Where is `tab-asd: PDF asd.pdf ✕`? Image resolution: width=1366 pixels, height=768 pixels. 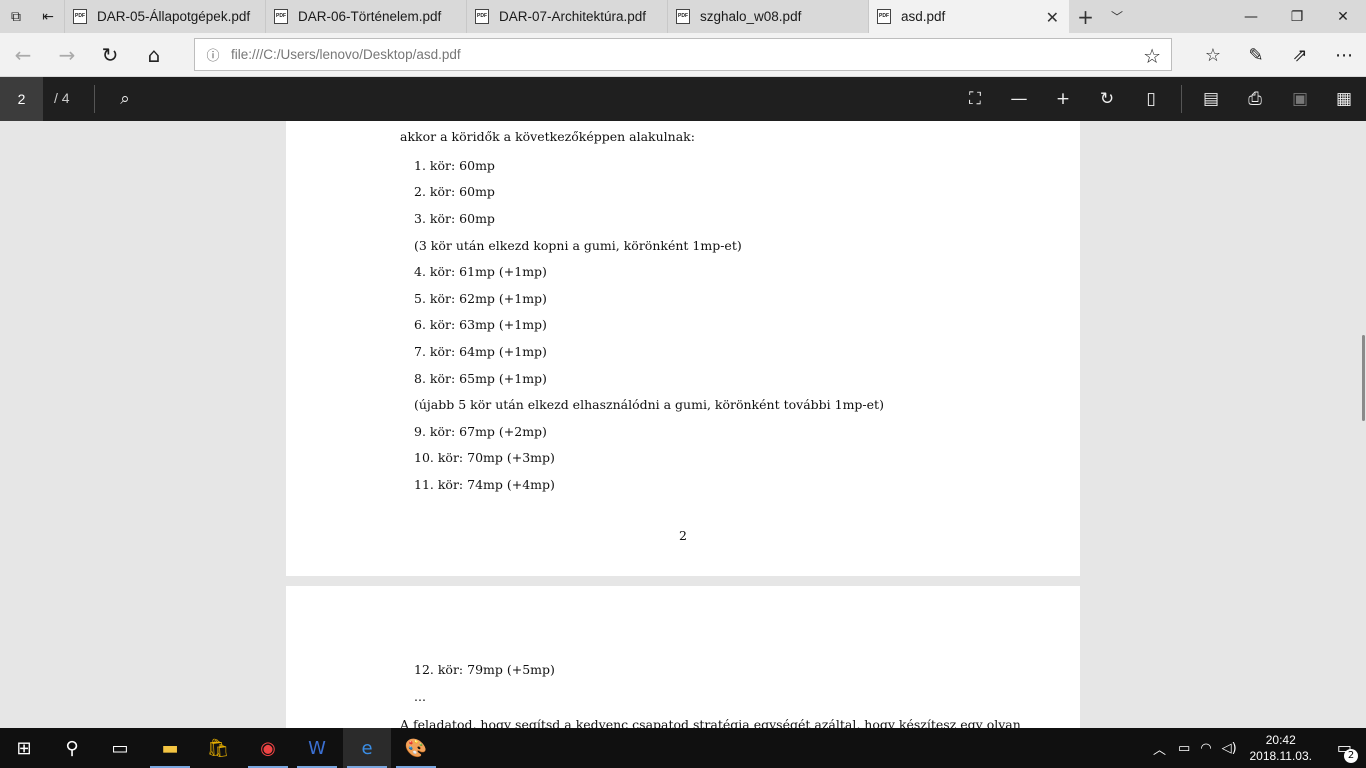
tab-asd: PDF asd.pdf ✕ is located at coordinates (968, 16).